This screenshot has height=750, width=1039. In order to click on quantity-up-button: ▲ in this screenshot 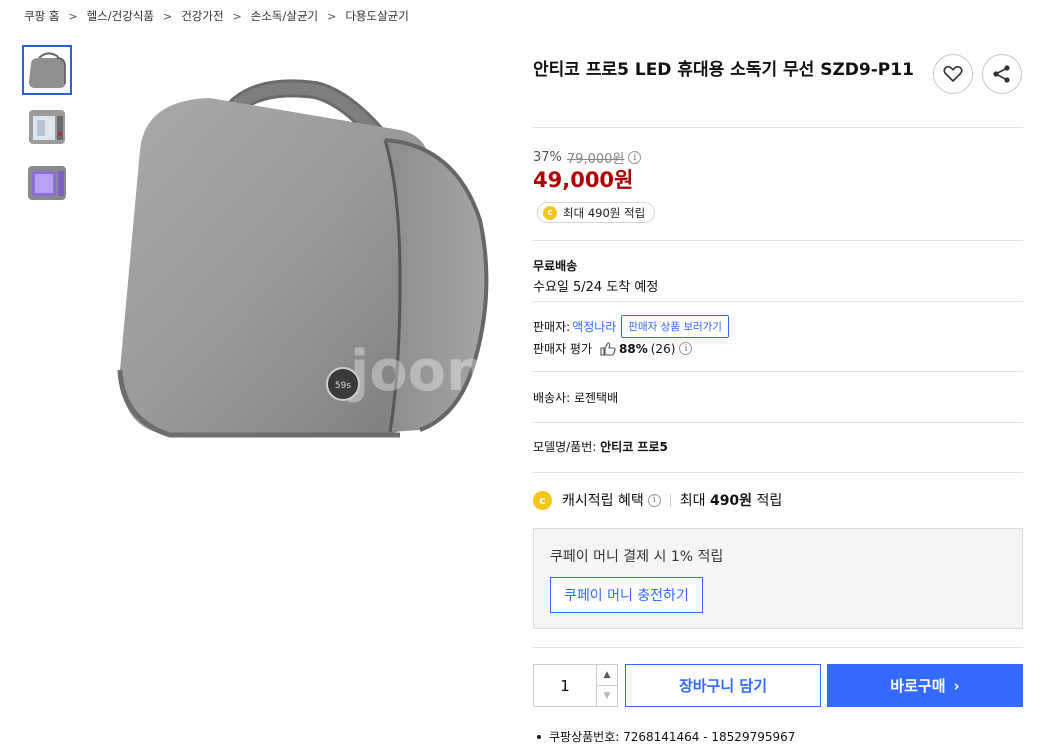, I will do `click(607, 675)`.